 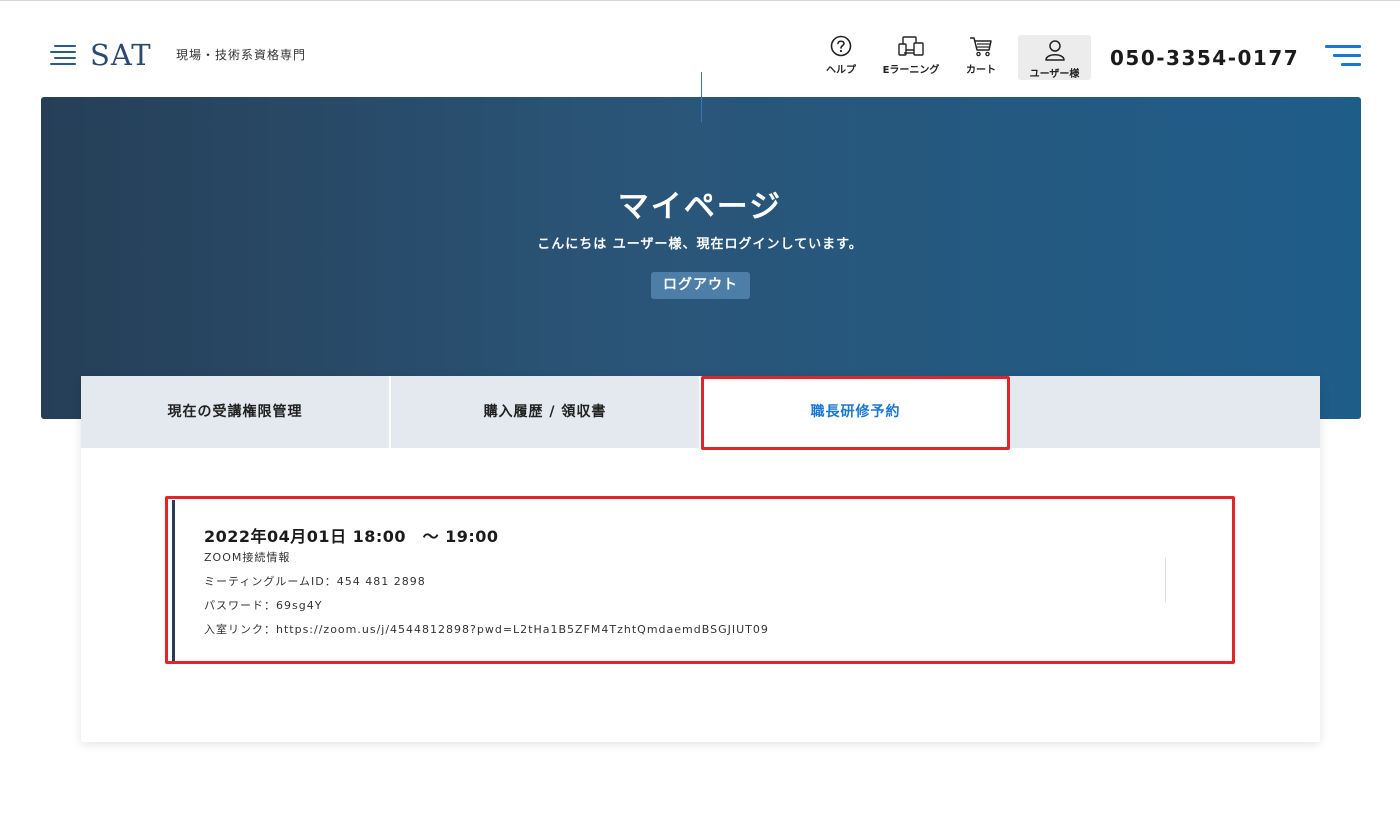 I want to click on phone-number: 050-3354-0177, so click(x=1204, y=58).